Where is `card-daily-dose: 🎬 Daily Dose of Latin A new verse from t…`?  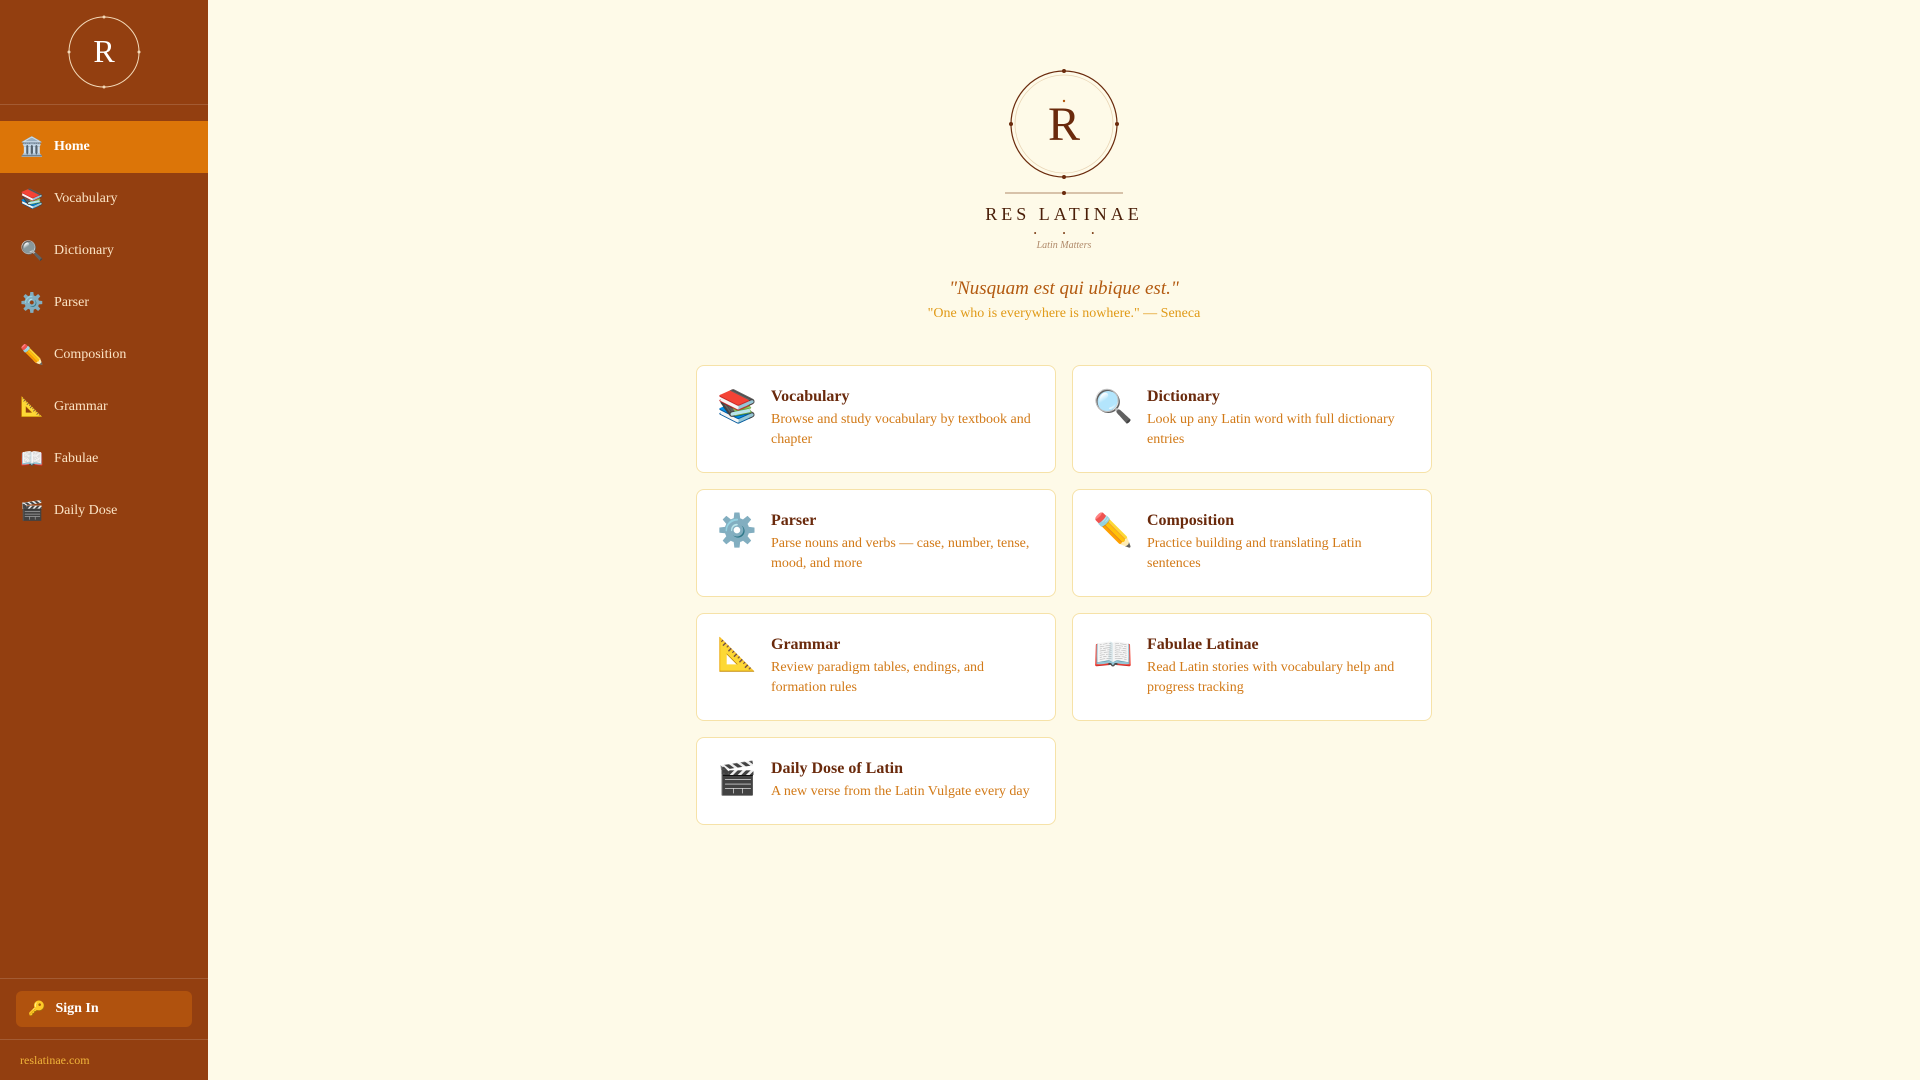 card-daily-dose: 🎬 Daily Dose of Latin A new verse from t… is located at coordinates (876, 781).